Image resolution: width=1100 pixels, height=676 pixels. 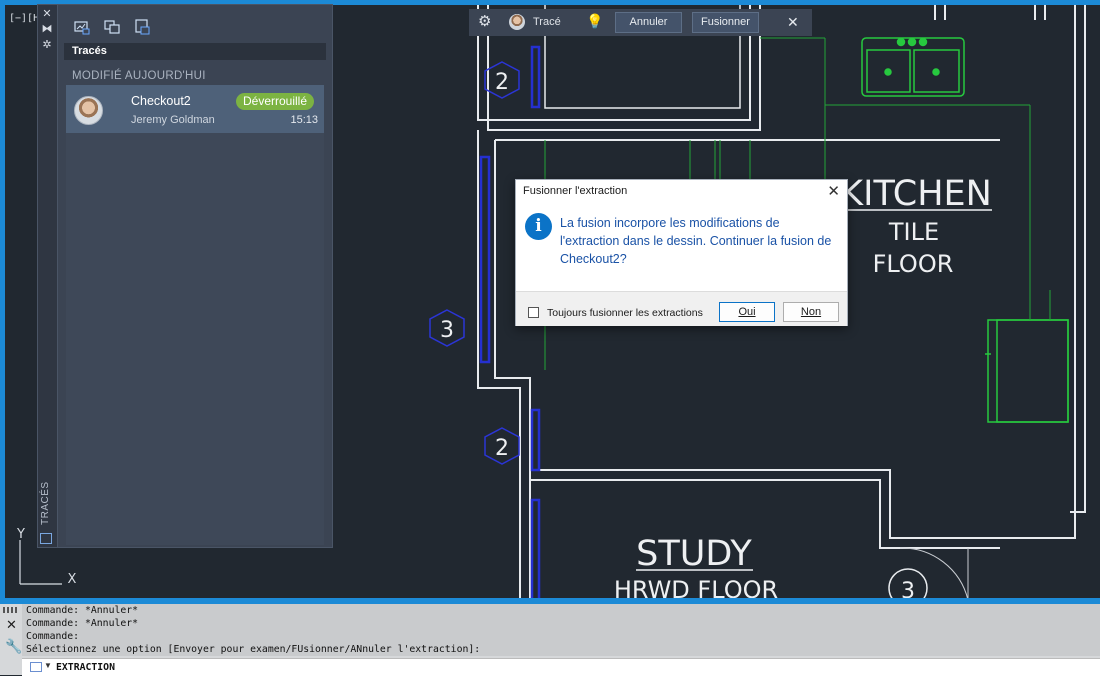 What do you see at coordinates (547, 22) in the screenshot?
I see `trace-toolbar-label: Tracé` at bounding box center [547, 22].